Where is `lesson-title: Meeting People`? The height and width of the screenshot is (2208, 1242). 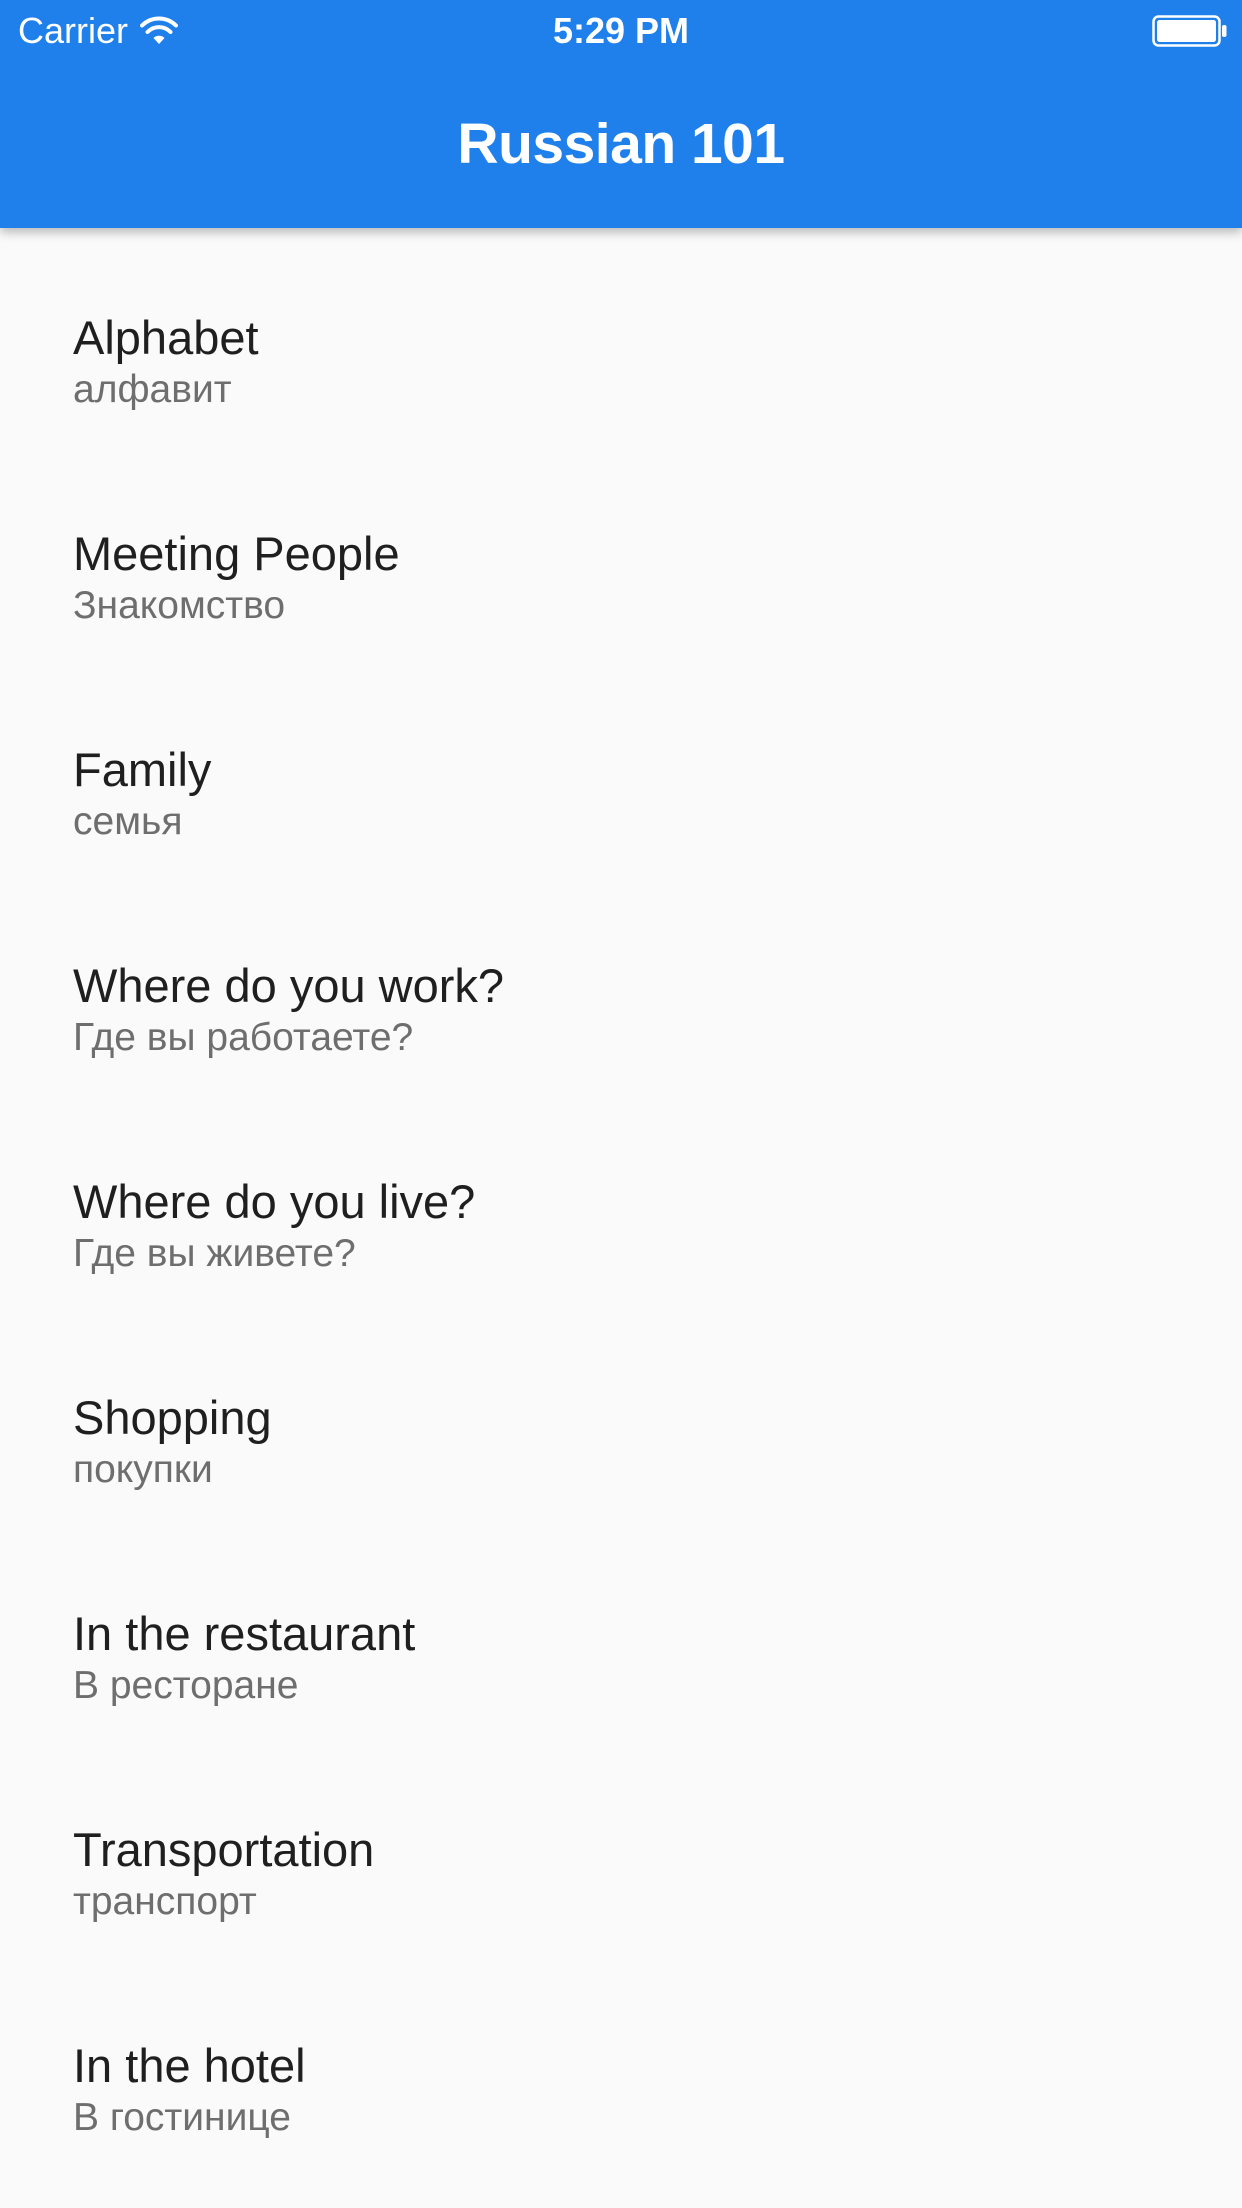
lesson-title: Meeting People is located at coordinates (236, 553).